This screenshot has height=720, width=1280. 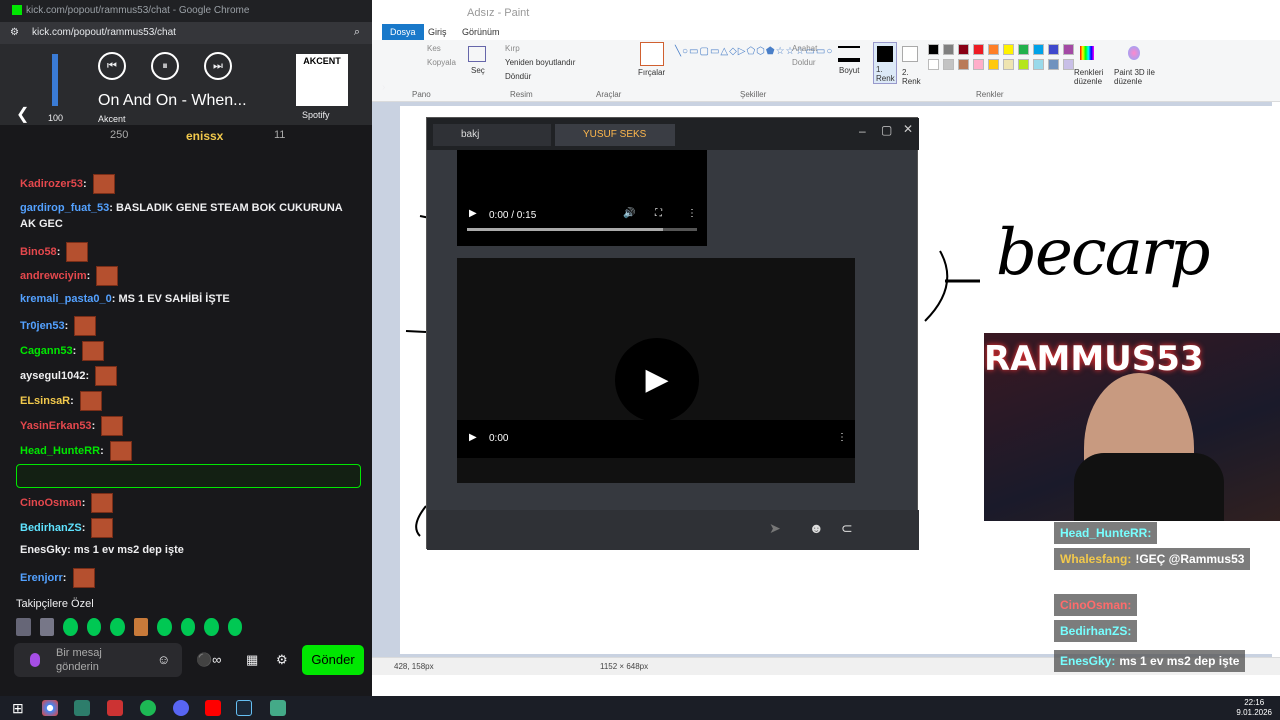 I want to click on chrome-address-bar: ⚙ kick.com/popout/rammus53/chat ⌕, so click(x=186, y=33).